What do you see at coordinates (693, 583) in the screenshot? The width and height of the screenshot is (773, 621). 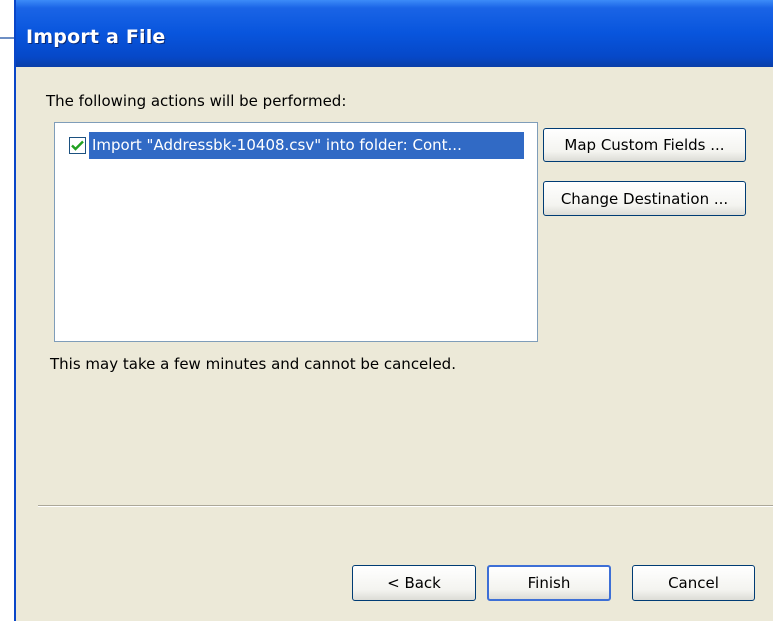 I see `cancel-button: Cancel` at bounding box center [693, 583].